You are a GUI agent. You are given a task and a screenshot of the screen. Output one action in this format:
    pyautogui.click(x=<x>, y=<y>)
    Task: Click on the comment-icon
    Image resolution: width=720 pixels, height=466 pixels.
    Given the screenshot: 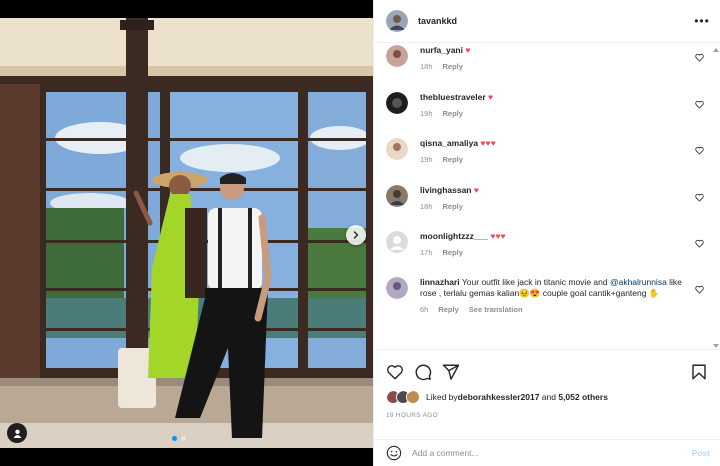 What is the action you would take?
    pyautogui.click(x=423, y=372)
    